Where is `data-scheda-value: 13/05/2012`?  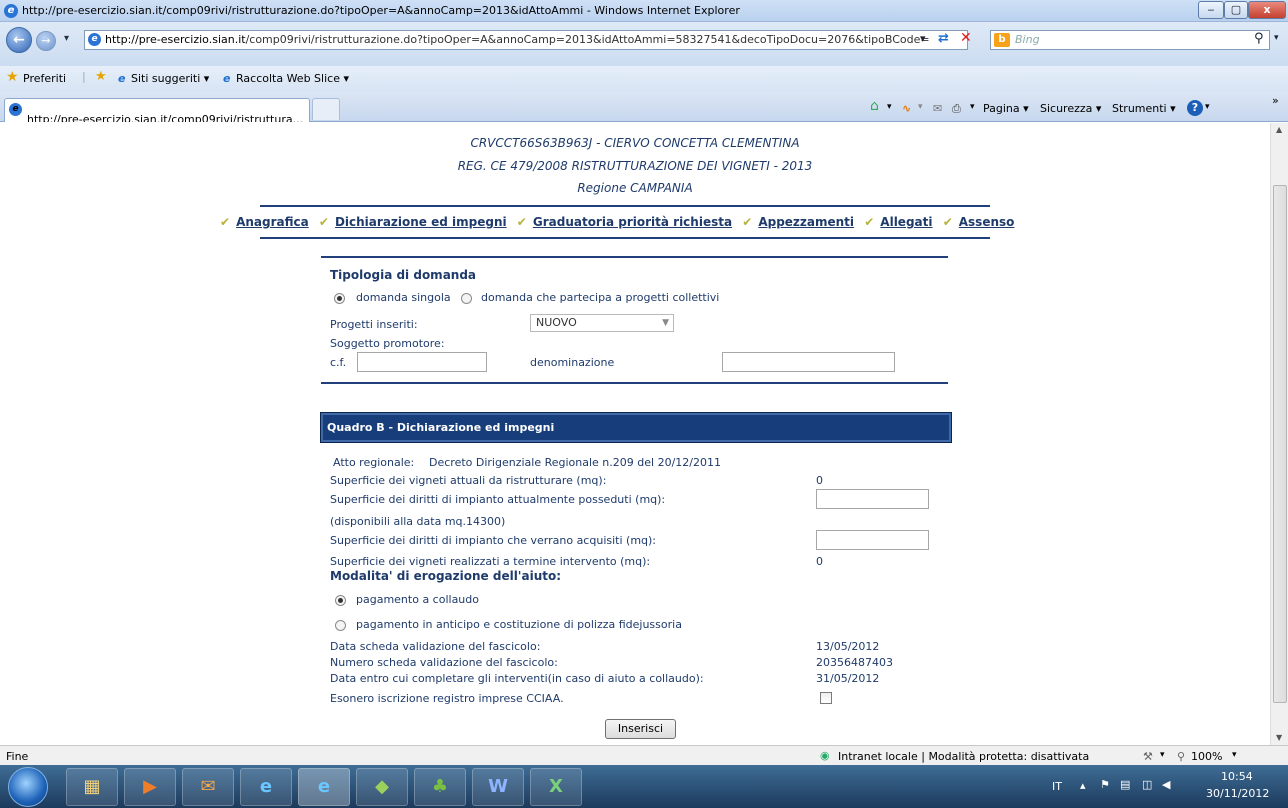
data-scheda-value: 13/05/2012 is located at coordinates (848, 646).